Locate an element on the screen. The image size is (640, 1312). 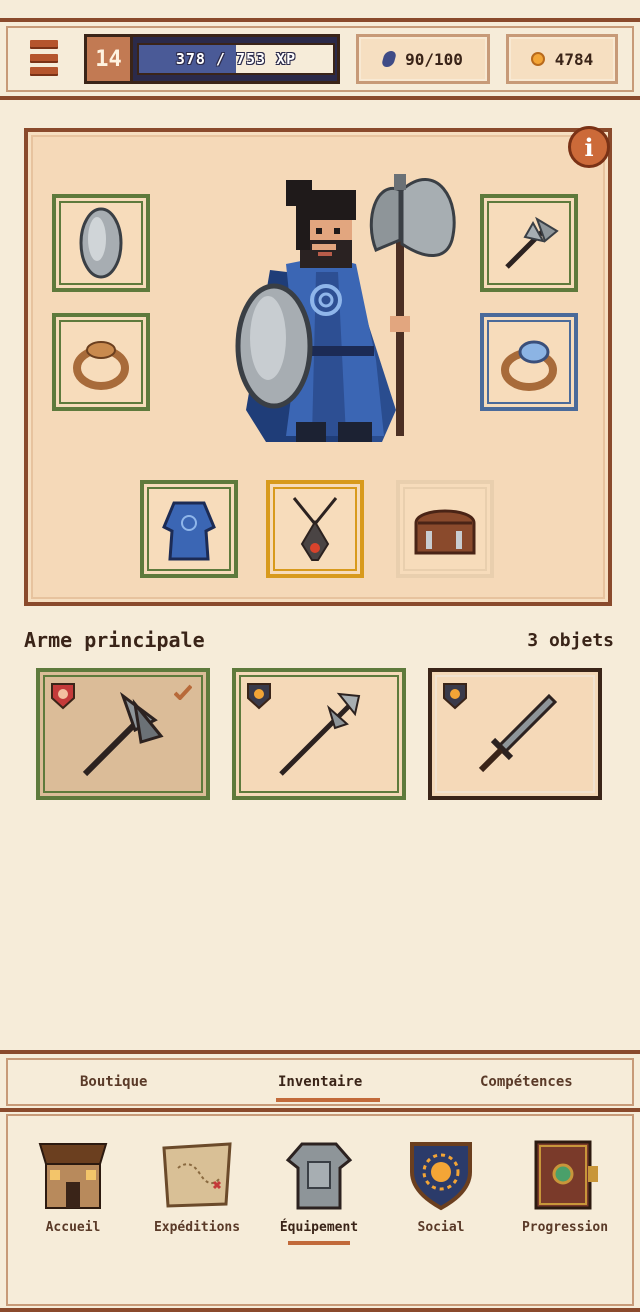
energy-counter: 90/100 is located at coordinates (423, 59).